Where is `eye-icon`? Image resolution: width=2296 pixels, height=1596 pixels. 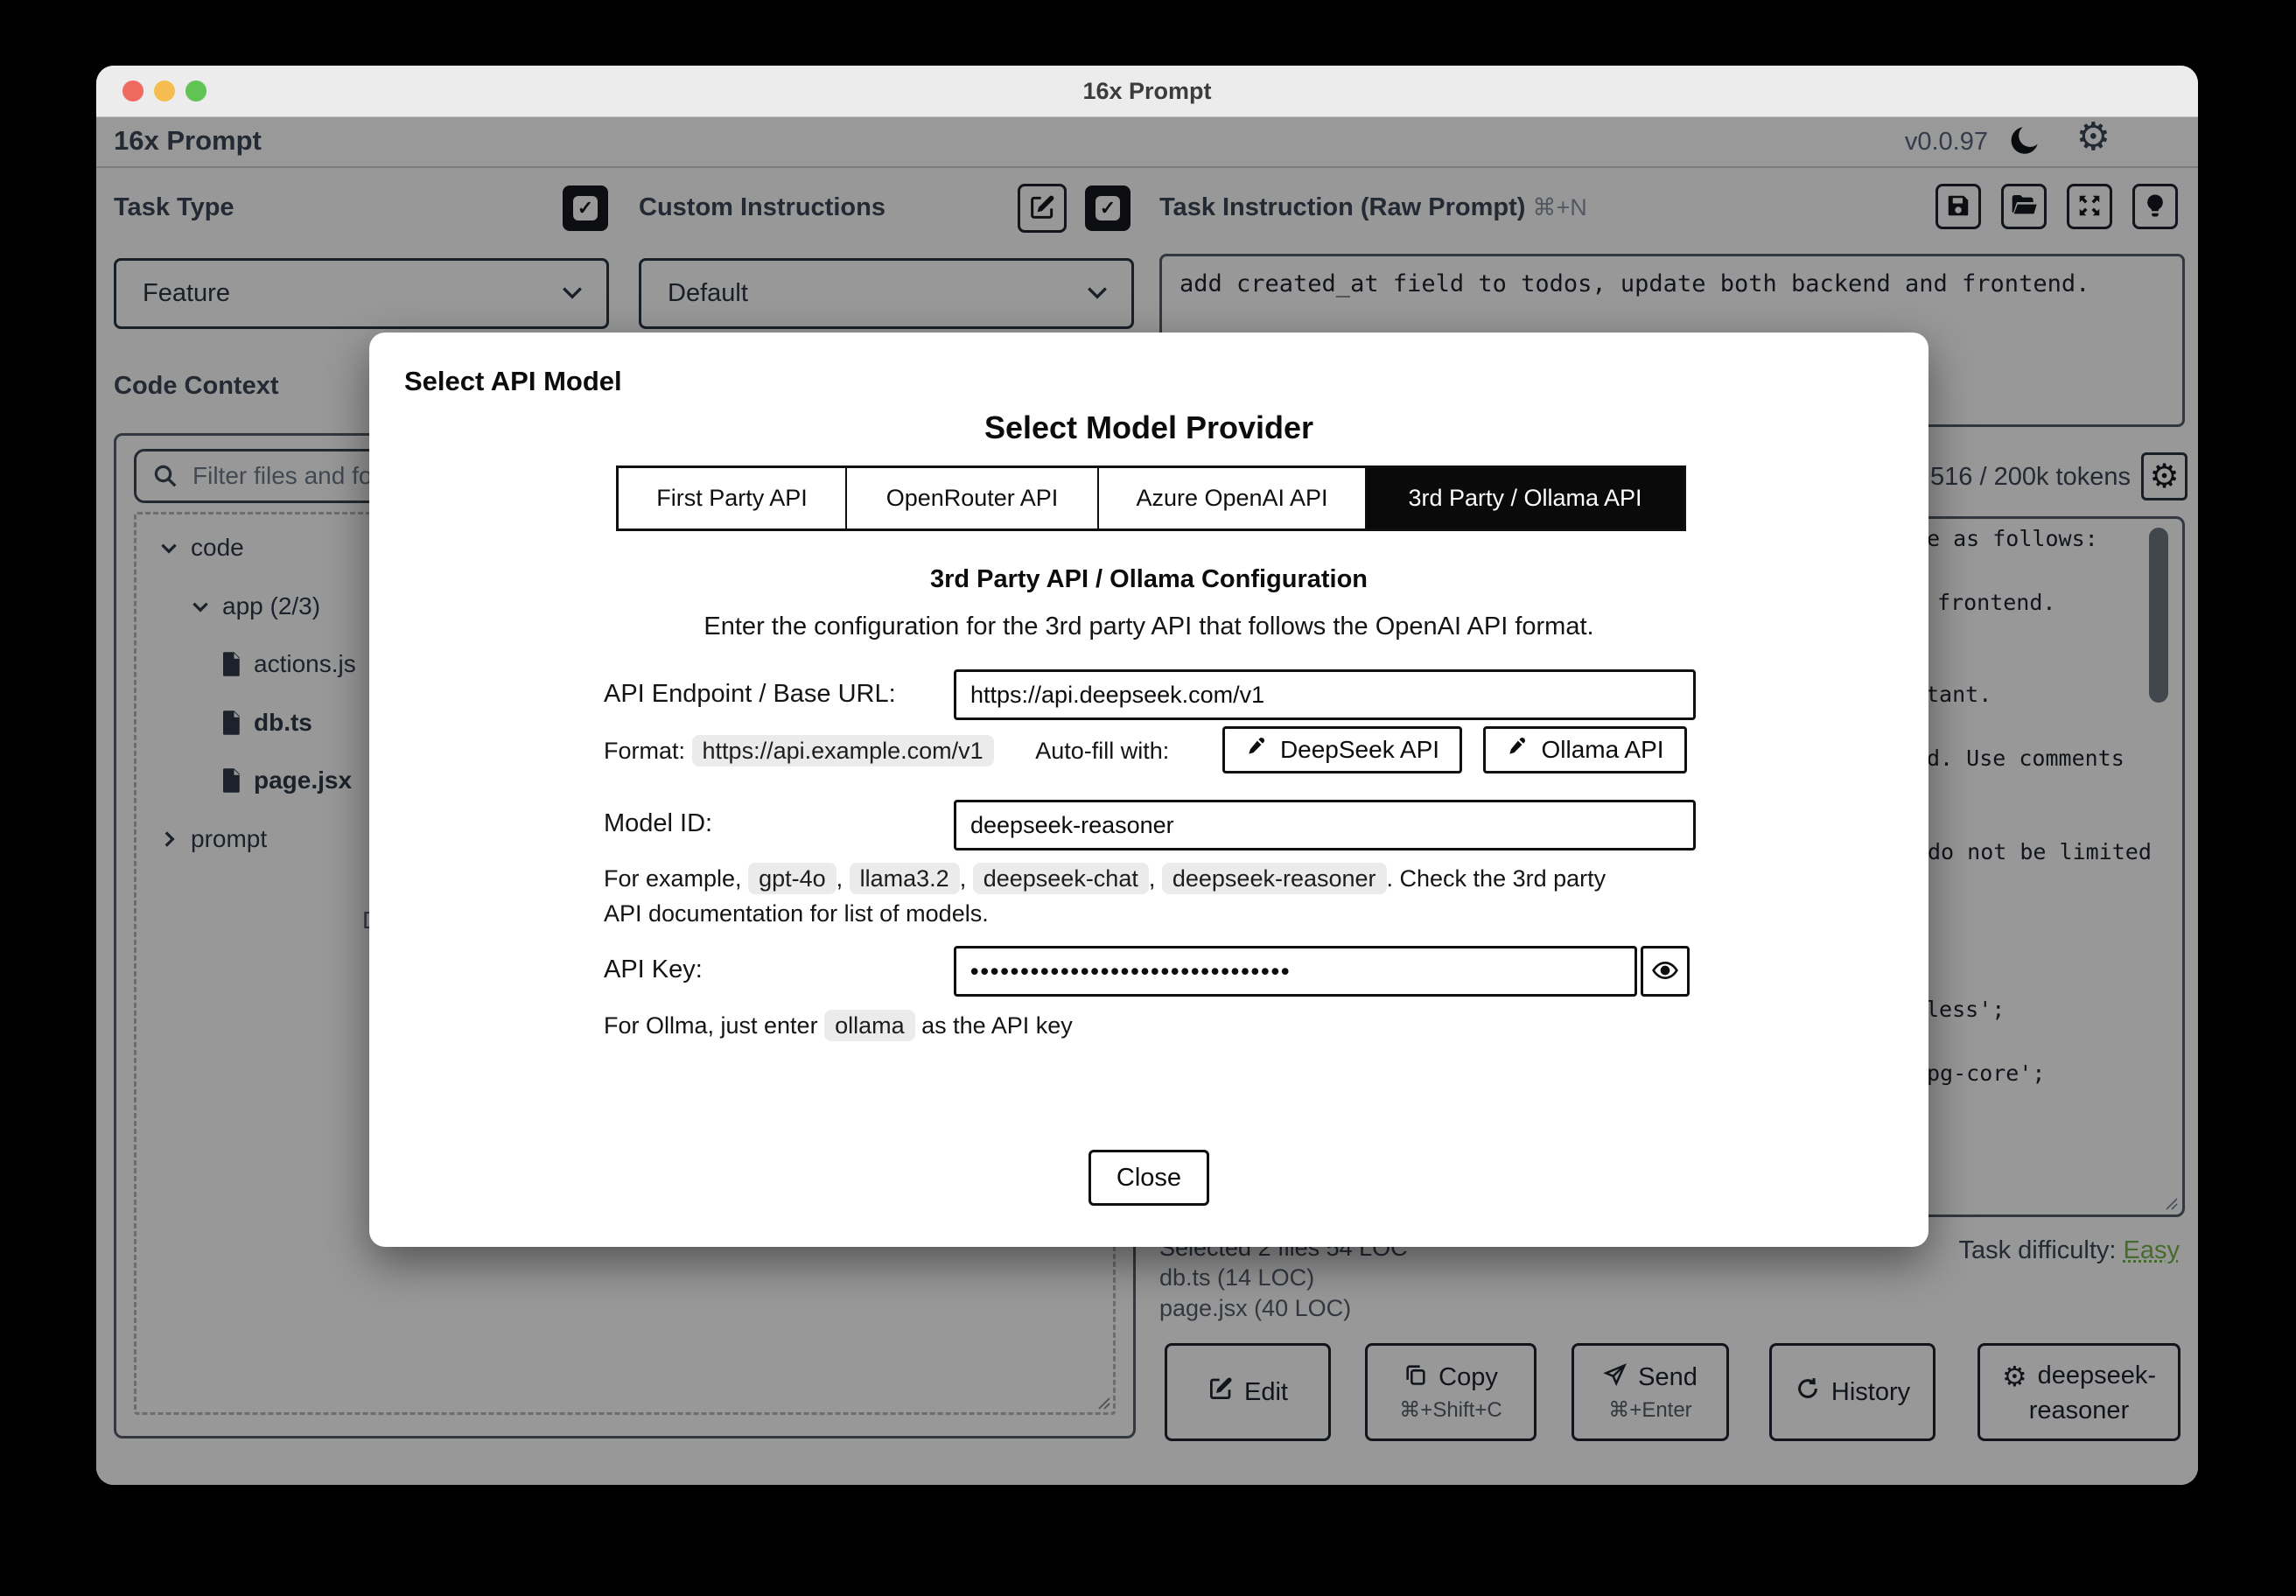
eye-icon is located at coordinates (1665, 971).